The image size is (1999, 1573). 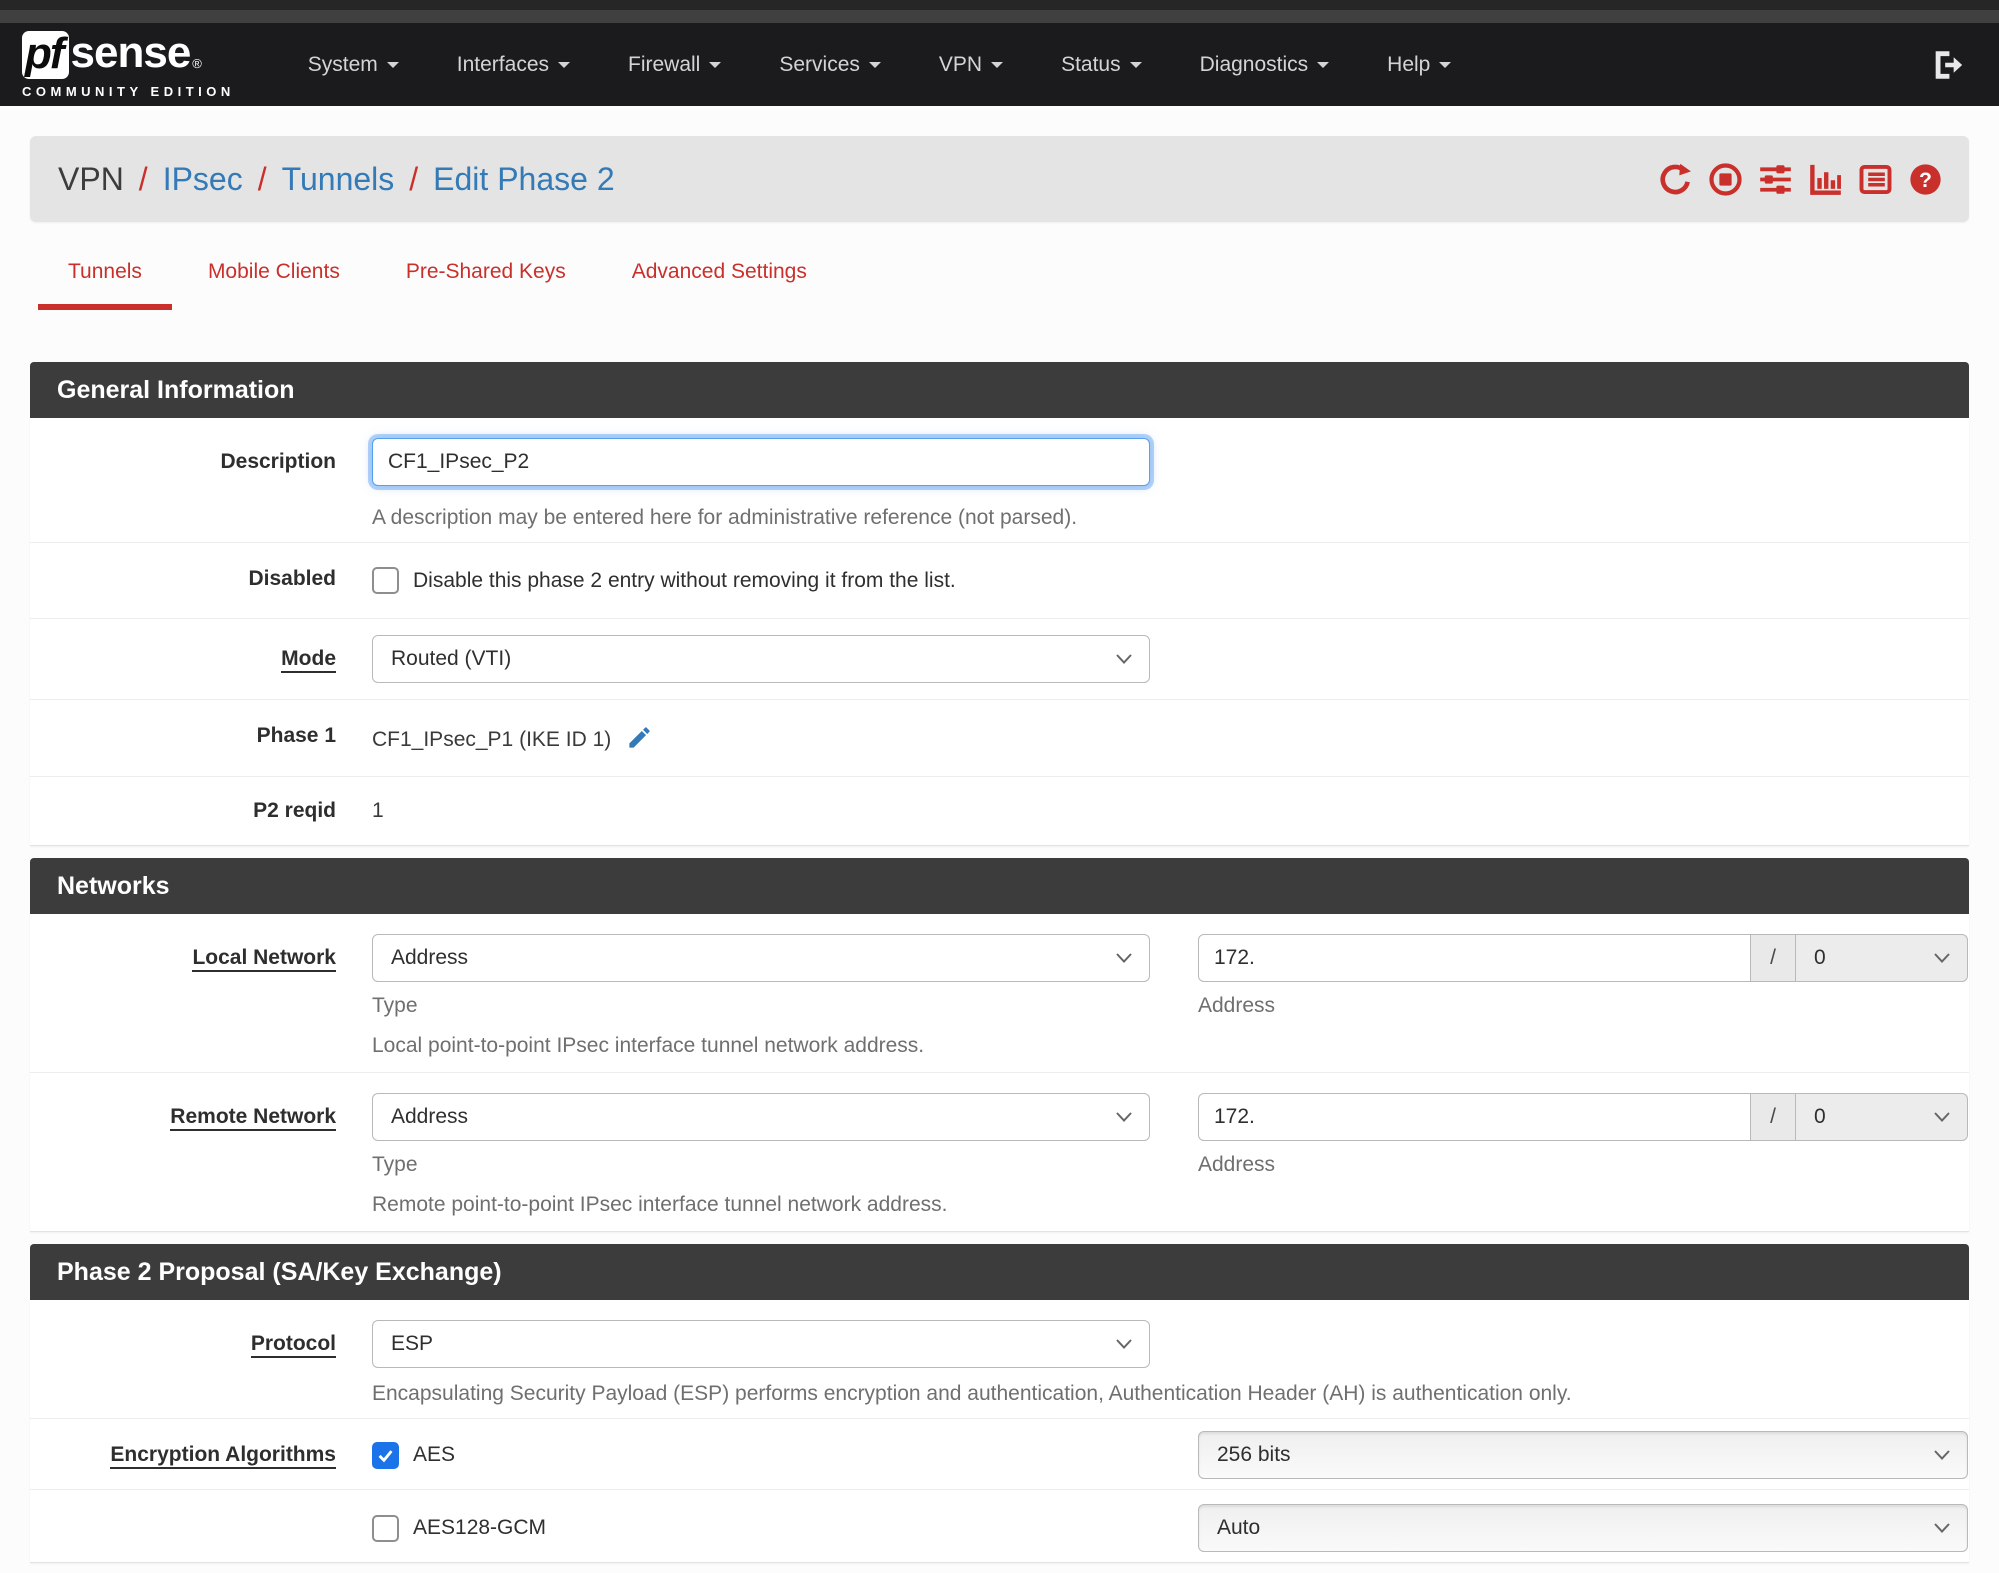 What do you see at coordinates (353, 64) in the screenshot?
I see `nav-item-system: System` at bounding box center [353, 64].